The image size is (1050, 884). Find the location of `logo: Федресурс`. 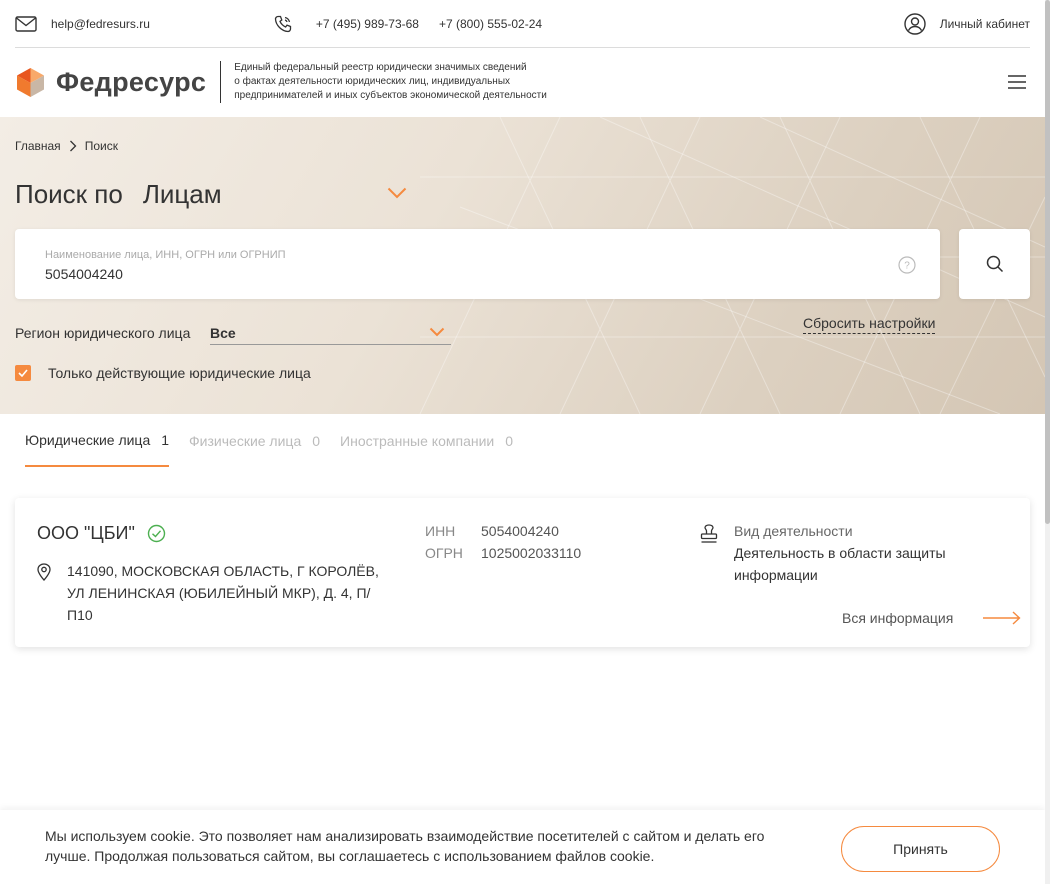

logo: Федресурс is located at coordinates (110, 82).